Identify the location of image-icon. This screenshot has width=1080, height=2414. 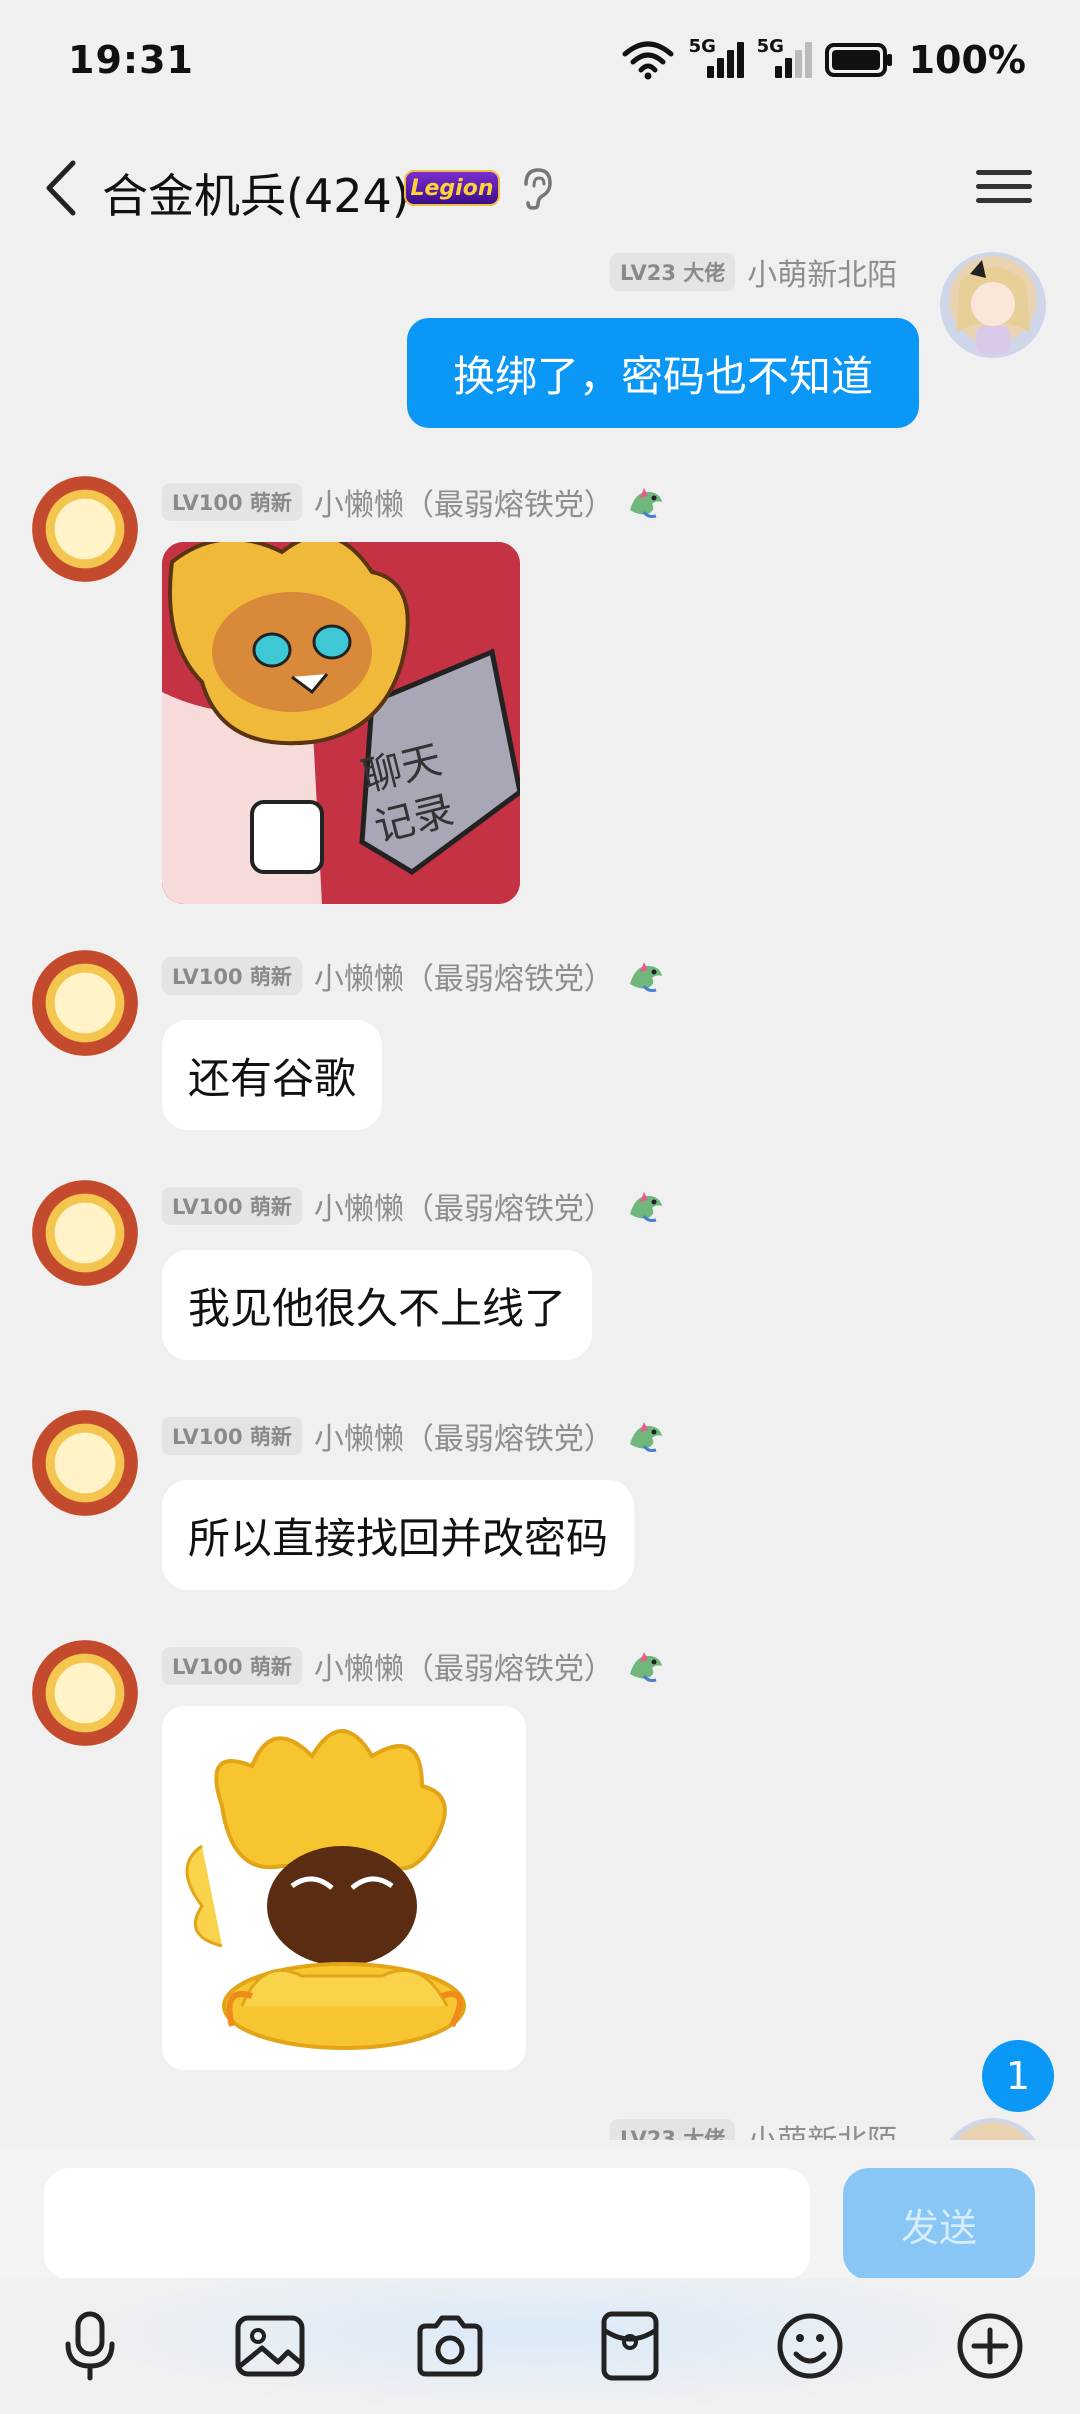
(270, 2346).